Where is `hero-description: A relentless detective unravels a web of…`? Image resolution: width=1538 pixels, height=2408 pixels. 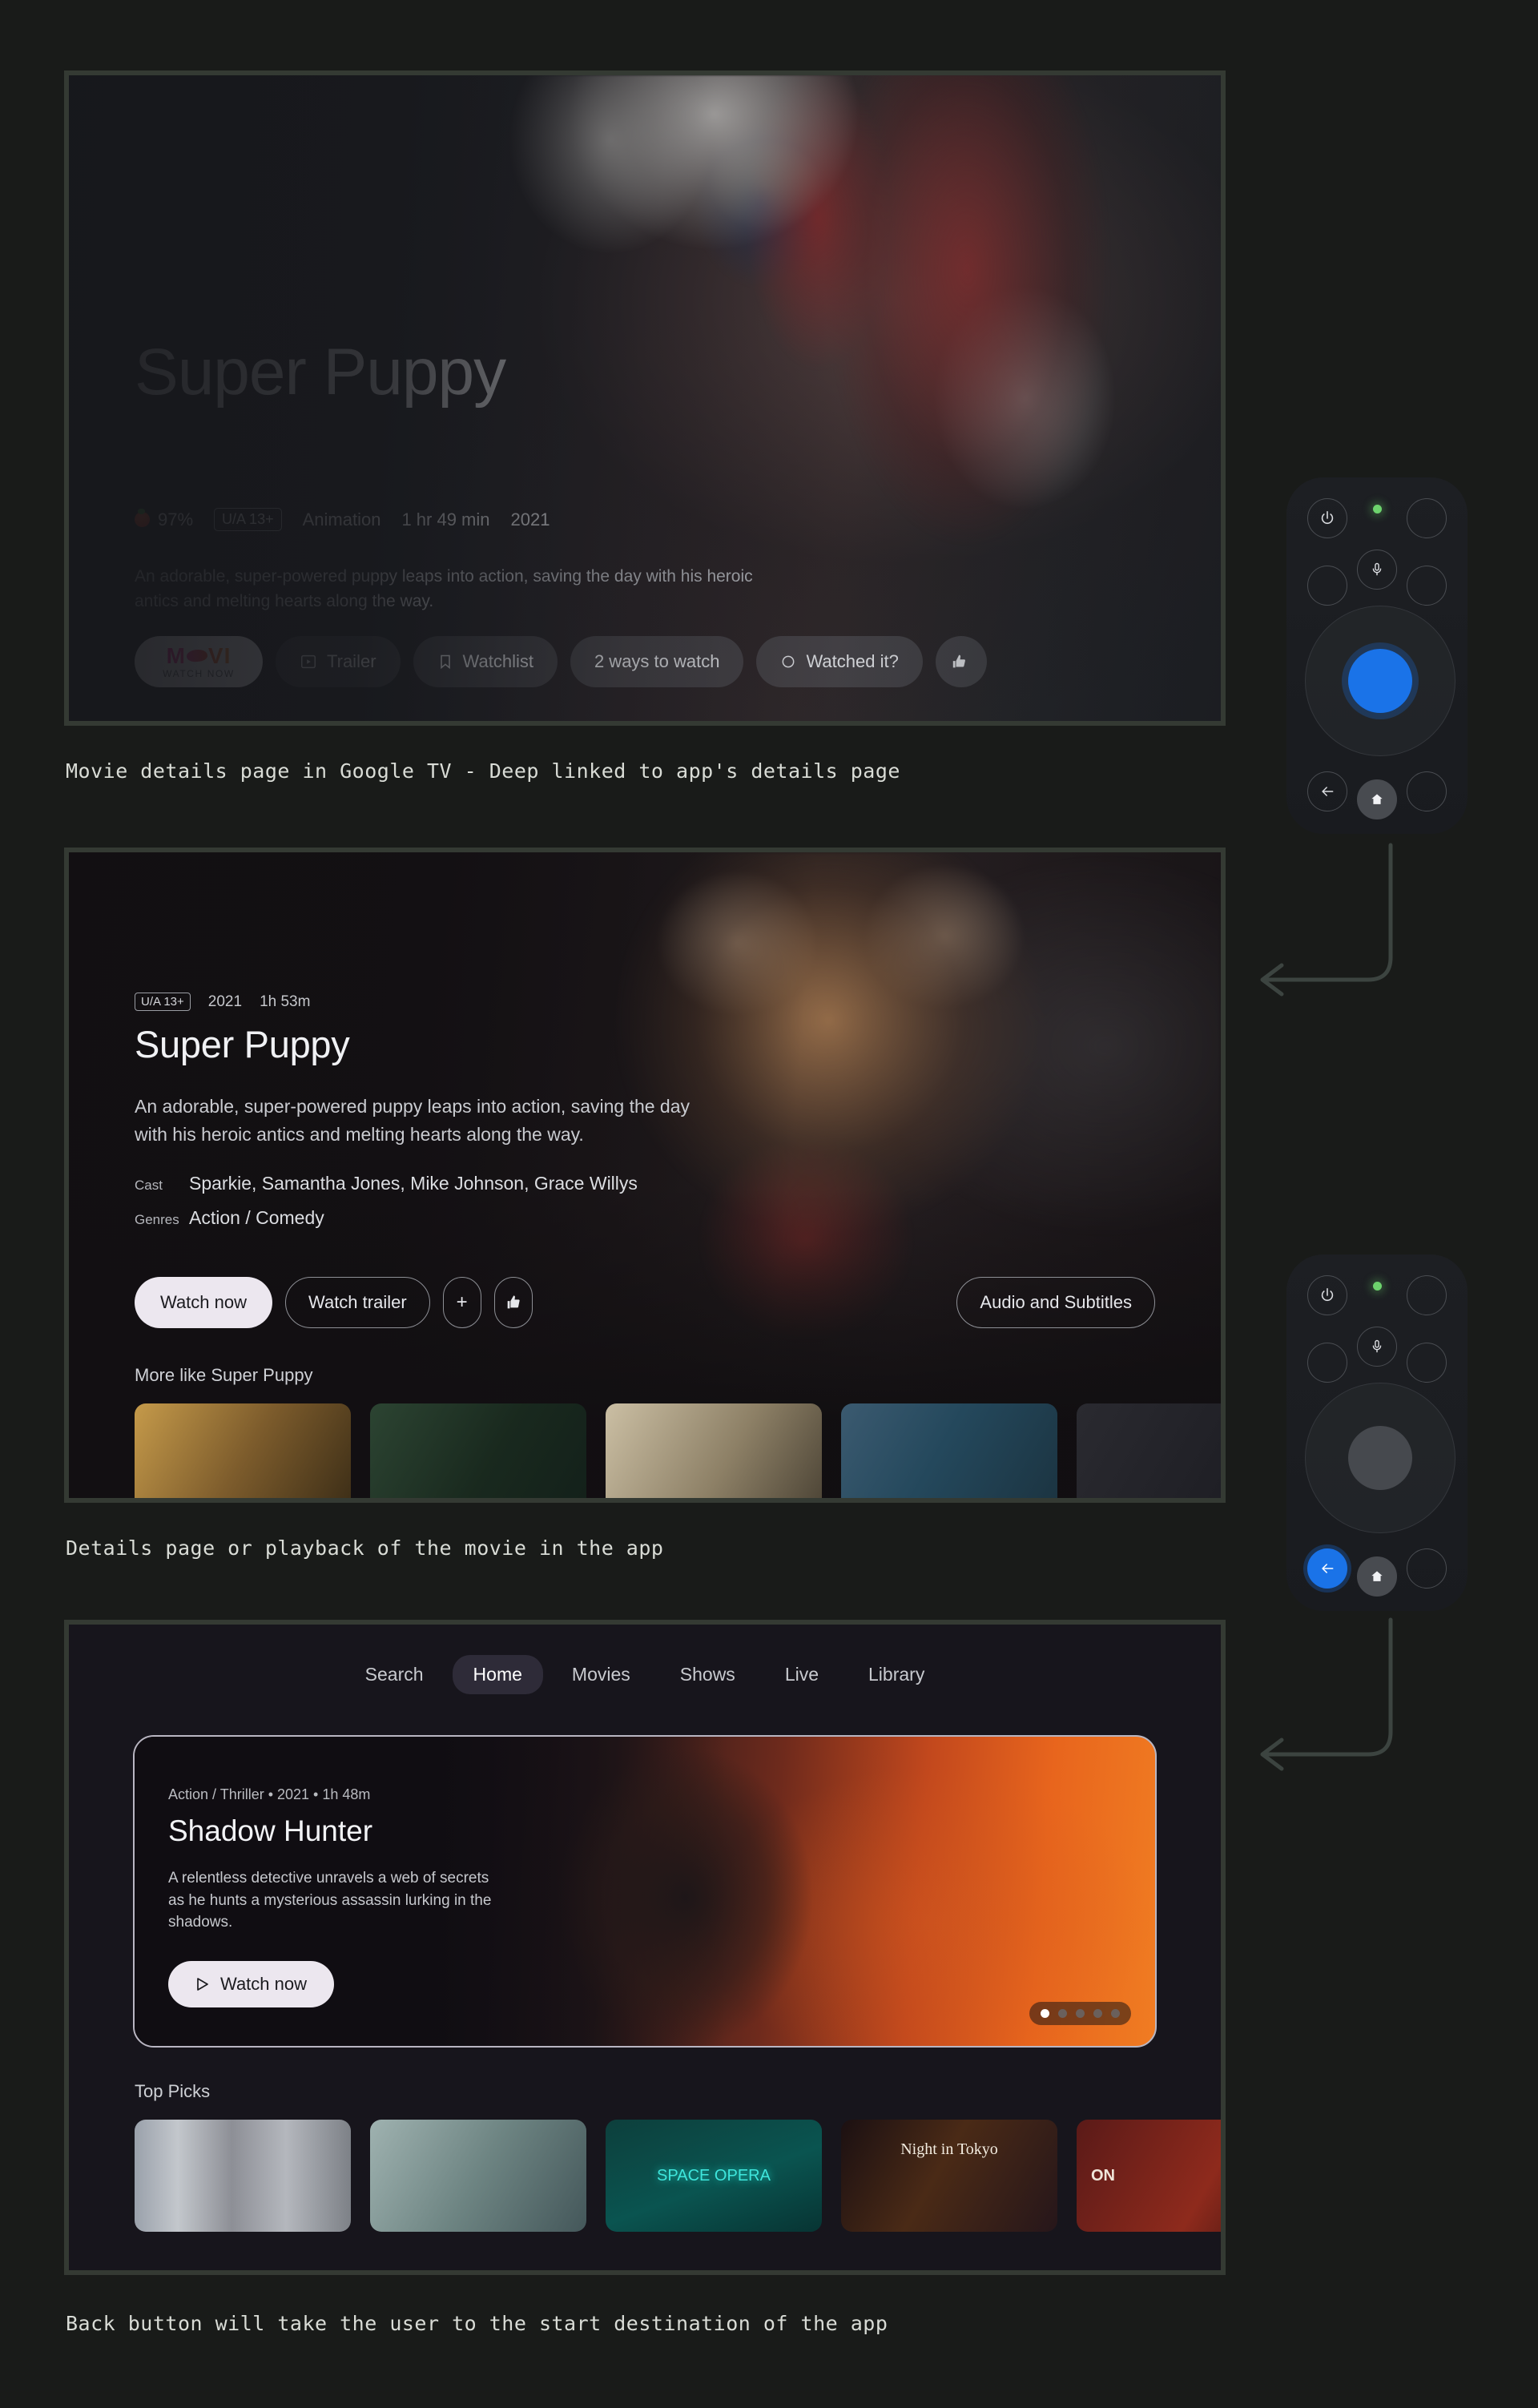
hero-description: A relentless detective unravels a web of… is located at coordinates (330, 1900).